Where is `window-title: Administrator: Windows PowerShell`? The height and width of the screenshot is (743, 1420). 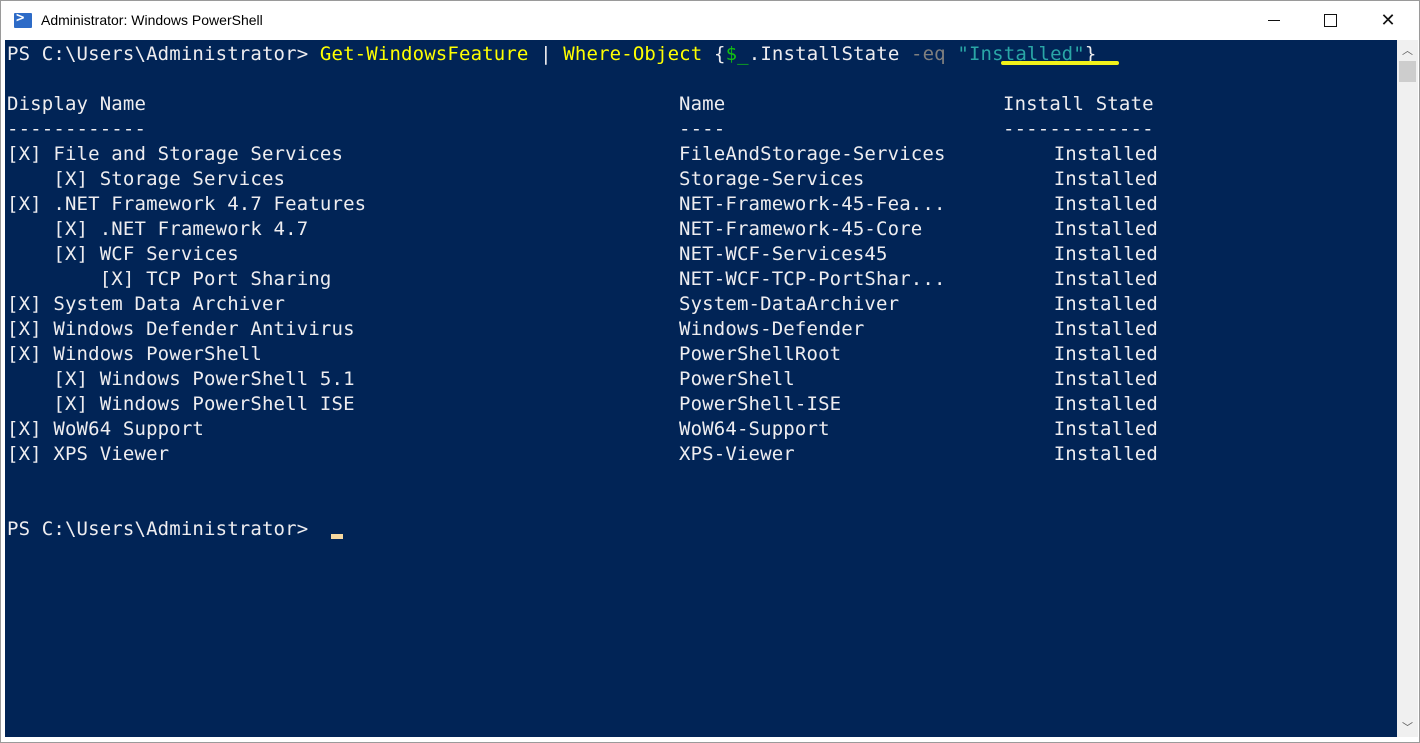
window-title: Administrator: Windows PowerShell is located at coordinates (152, 20).